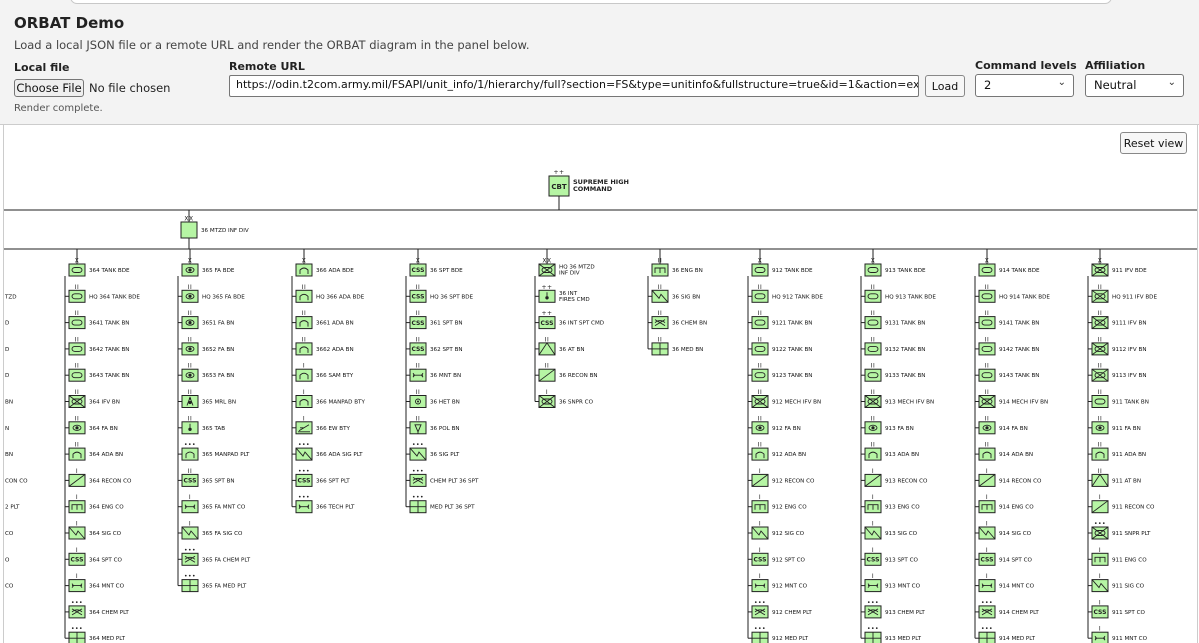 This screenshot has width=1199, height=643. I want to click on command-levels-select: 2 ⌄, so click(1024, 85).